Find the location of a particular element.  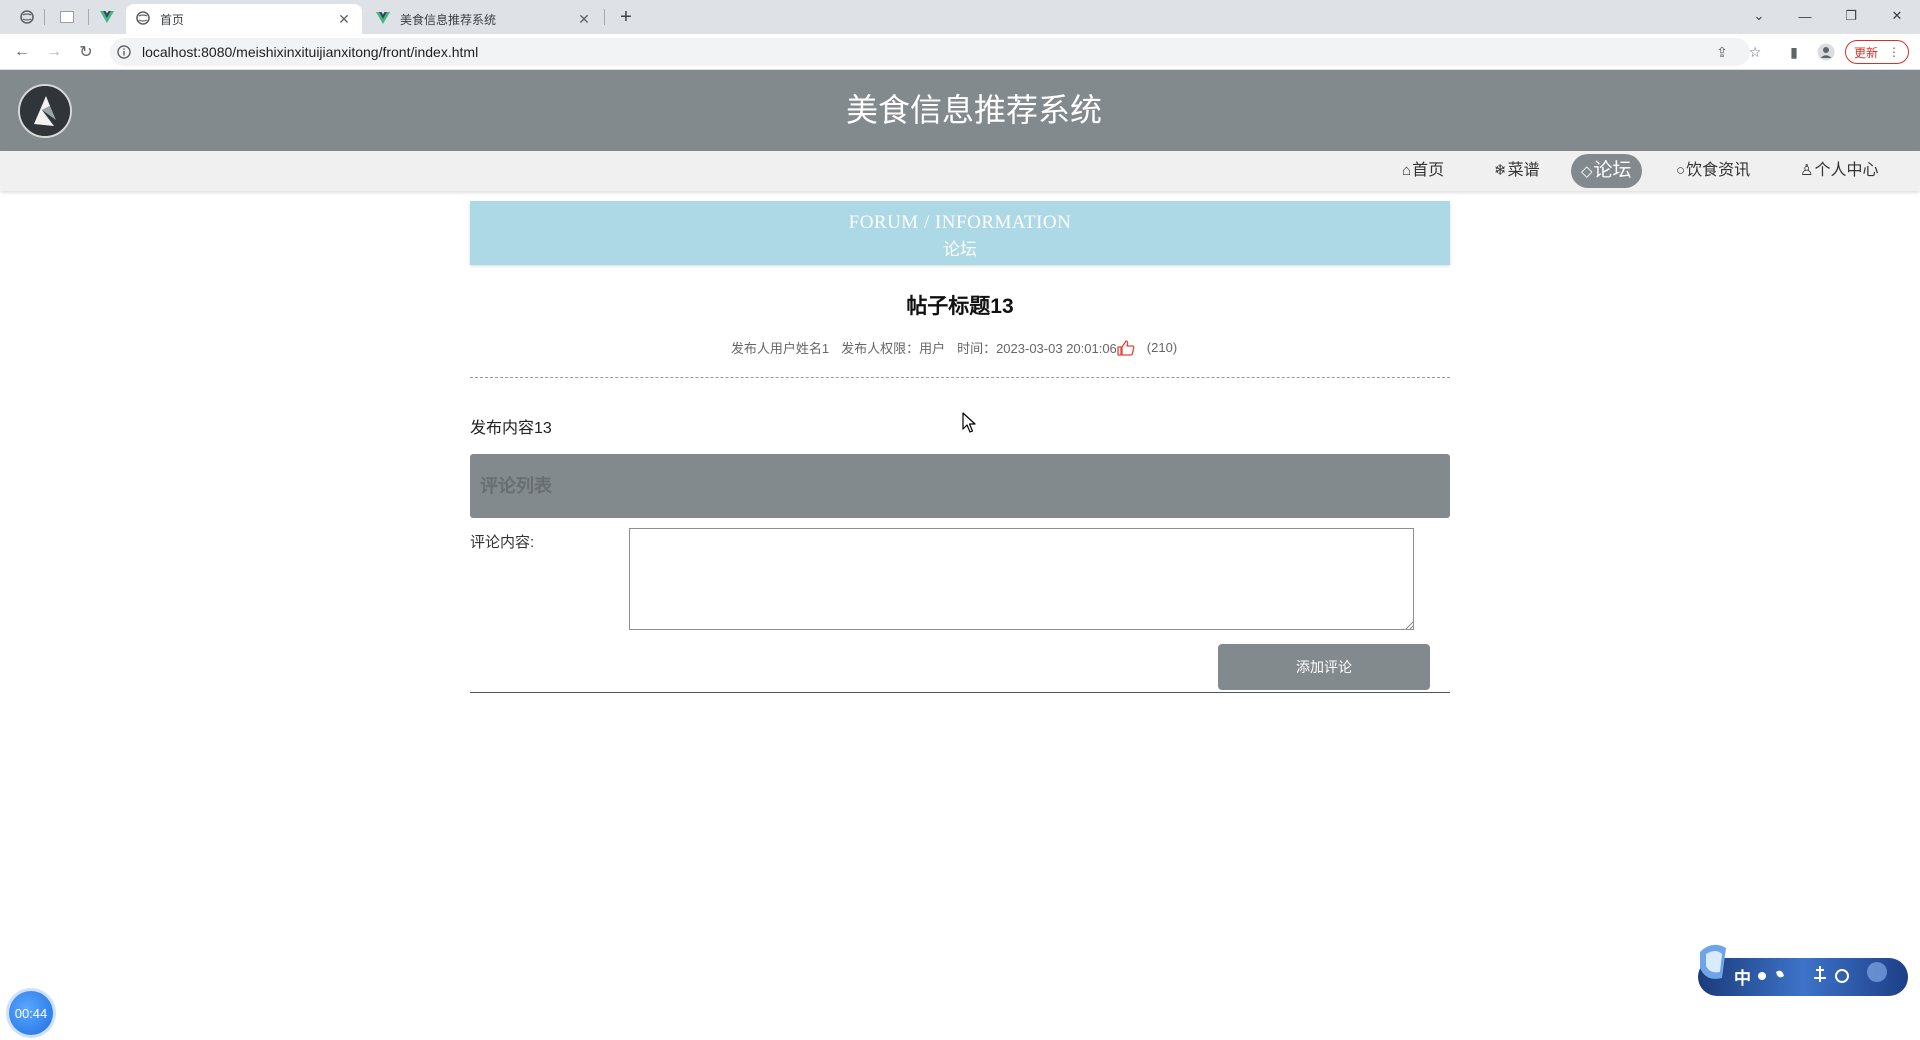

tab-title: 首页 is located at coordinates (172, 19).